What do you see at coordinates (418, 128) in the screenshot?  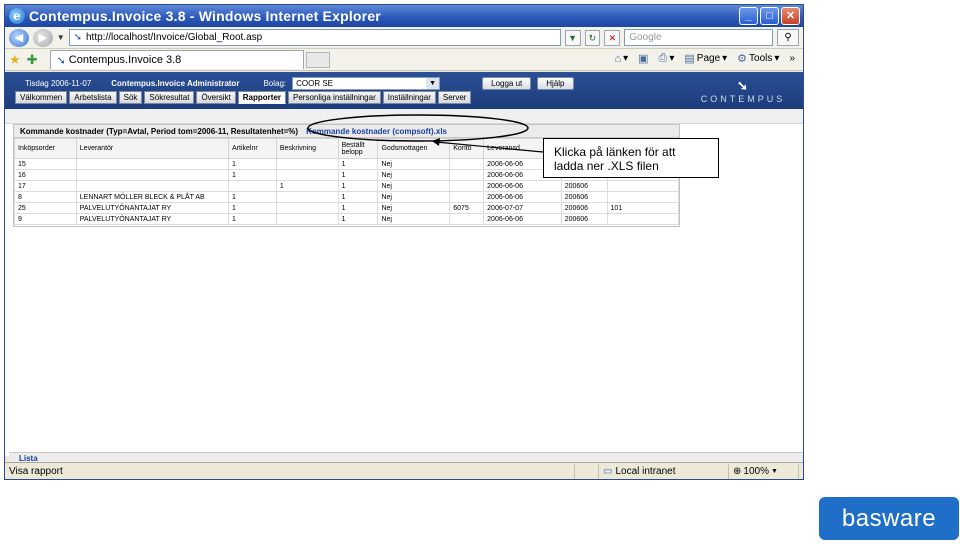 I see `highlight-ellipse` at bounding box center [418, 128].